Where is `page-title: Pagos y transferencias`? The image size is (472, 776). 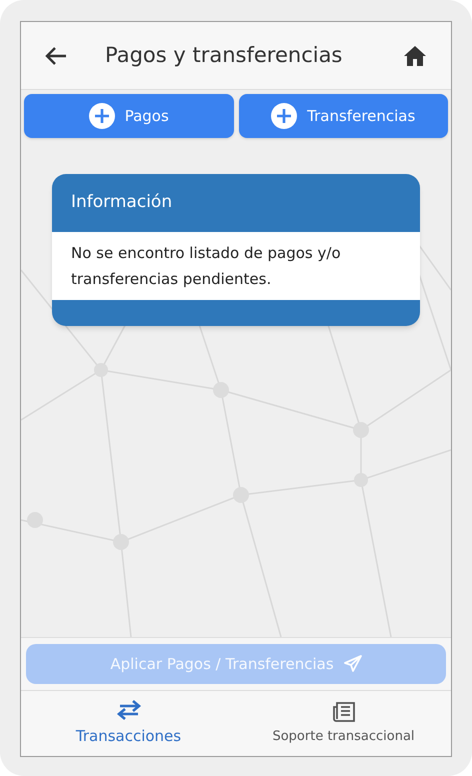
page-title: Pagos y transferencias is located at coordinates (223, 55).